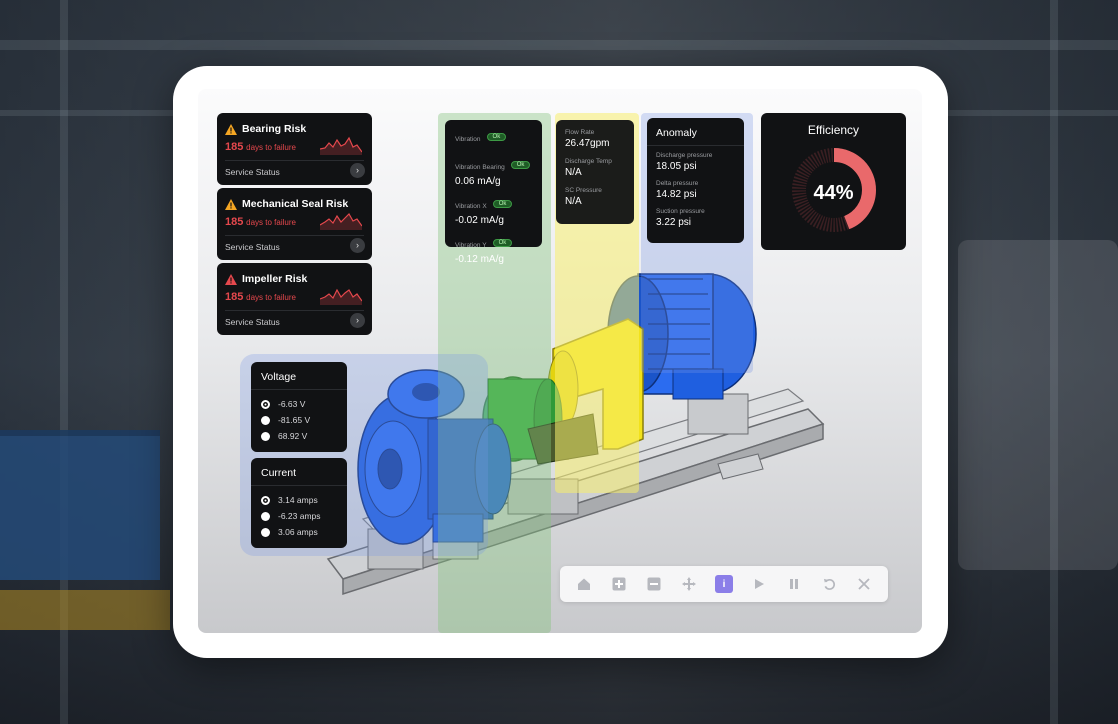  I want to click on pause-icon, so click(794, 584).